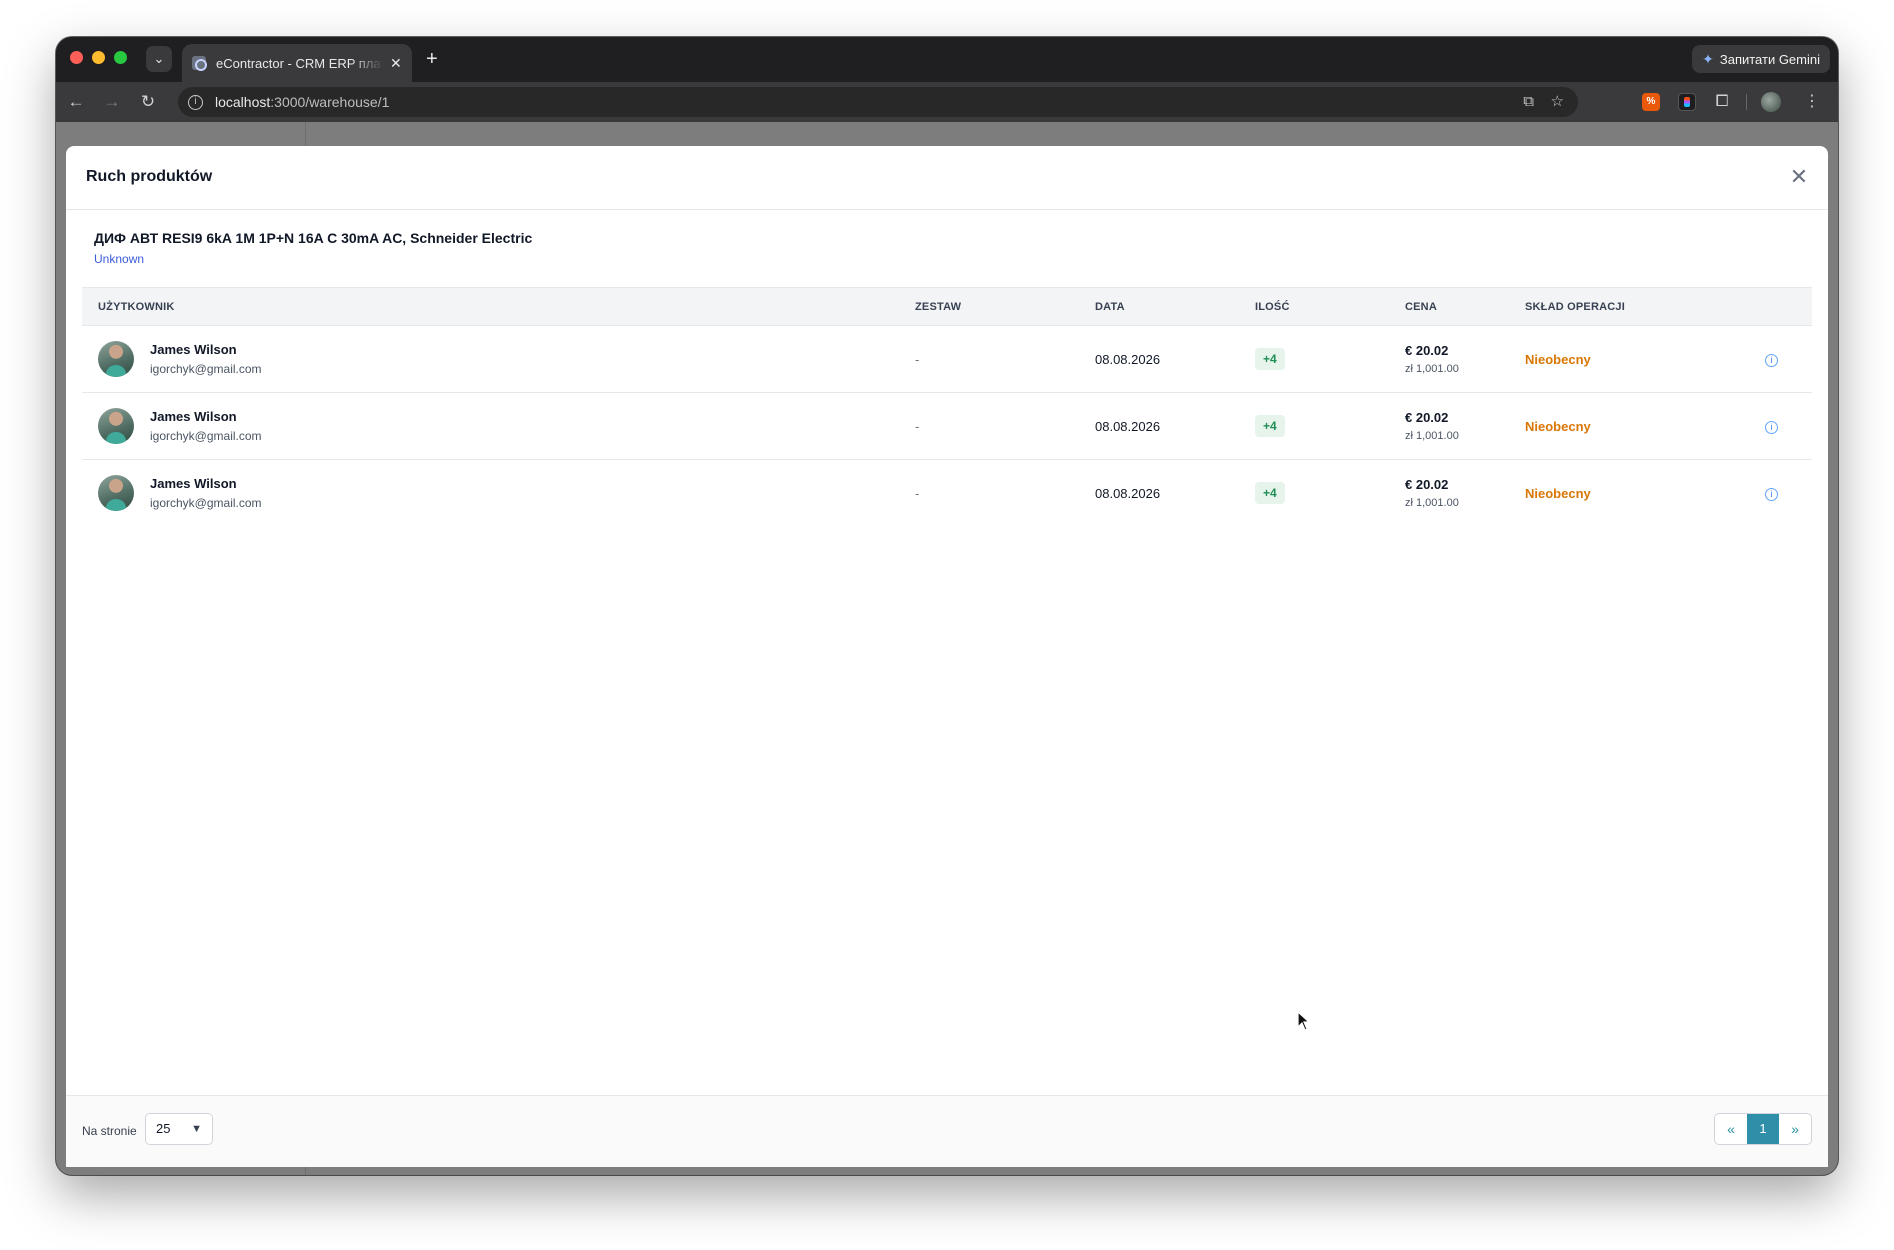 Image resolution: width=1894 pixels, height=1250 pixels. What do you see at coordinates (195, 102) in the screenshot?
I see `info-icon: i` at bounding box center [195, 102].